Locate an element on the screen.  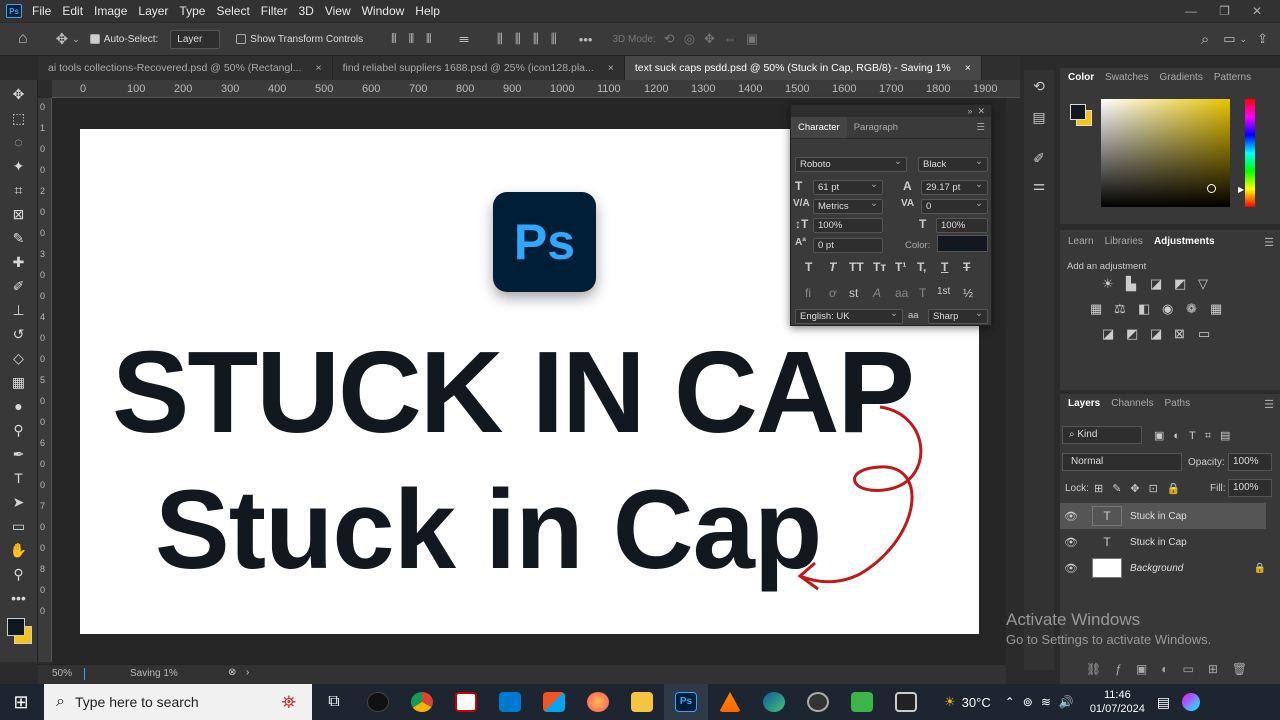
menu-filter: Filter is located at coordinates (274, 11).